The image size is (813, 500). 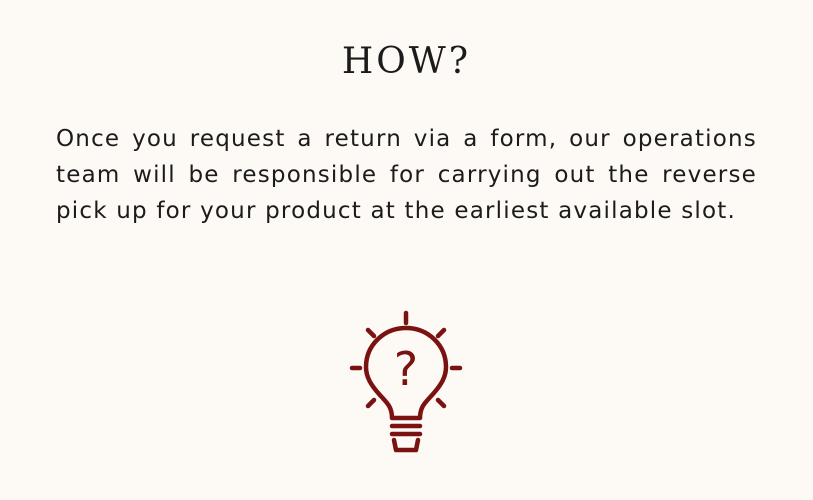 I want to click on lightbulb-question-icon: ?, so click(x=406, y=381).